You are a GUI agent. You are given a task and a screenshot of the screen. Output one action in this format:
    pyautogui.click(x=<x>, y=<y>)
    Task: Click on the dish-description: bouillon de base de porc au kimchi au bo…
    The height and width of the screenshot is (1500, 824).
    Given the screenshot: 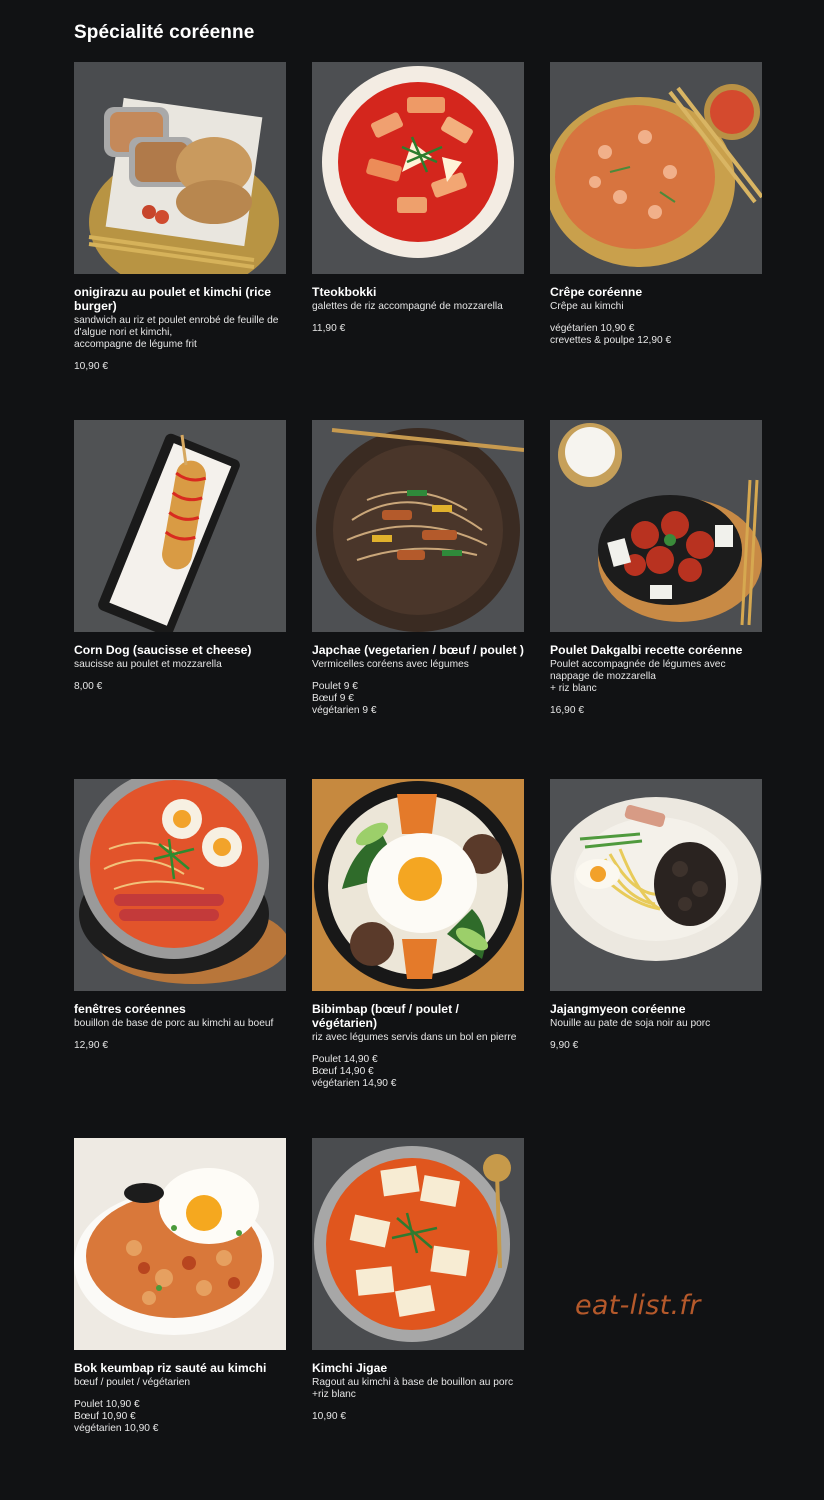 What is the action you would take?
    pyautogui.click(x=174, y=1023)
    